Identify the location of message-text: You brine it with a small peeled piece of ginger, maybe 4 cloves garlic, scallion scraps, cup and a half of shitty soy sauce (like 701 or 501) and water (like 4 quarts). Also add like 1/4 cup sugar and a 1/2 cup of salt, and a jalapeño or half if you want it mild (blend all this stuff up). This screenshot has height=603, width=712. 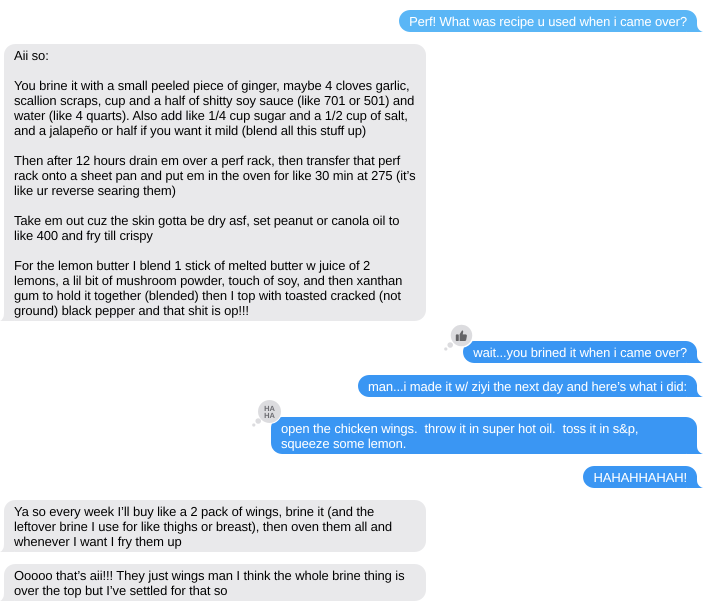
(215, 108).